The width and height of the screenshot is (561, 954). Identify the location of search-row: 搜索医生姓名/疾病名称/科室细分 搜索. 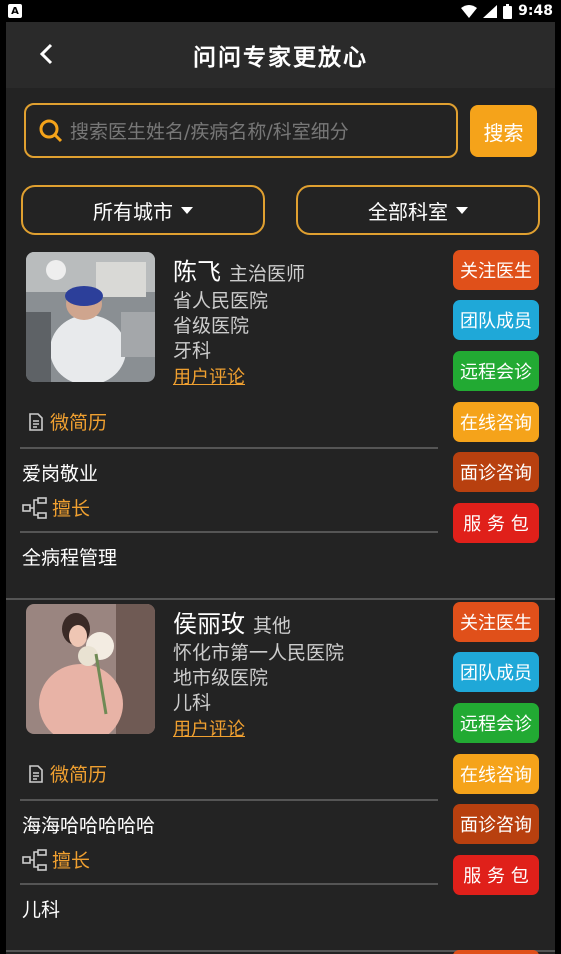
(280, 131).